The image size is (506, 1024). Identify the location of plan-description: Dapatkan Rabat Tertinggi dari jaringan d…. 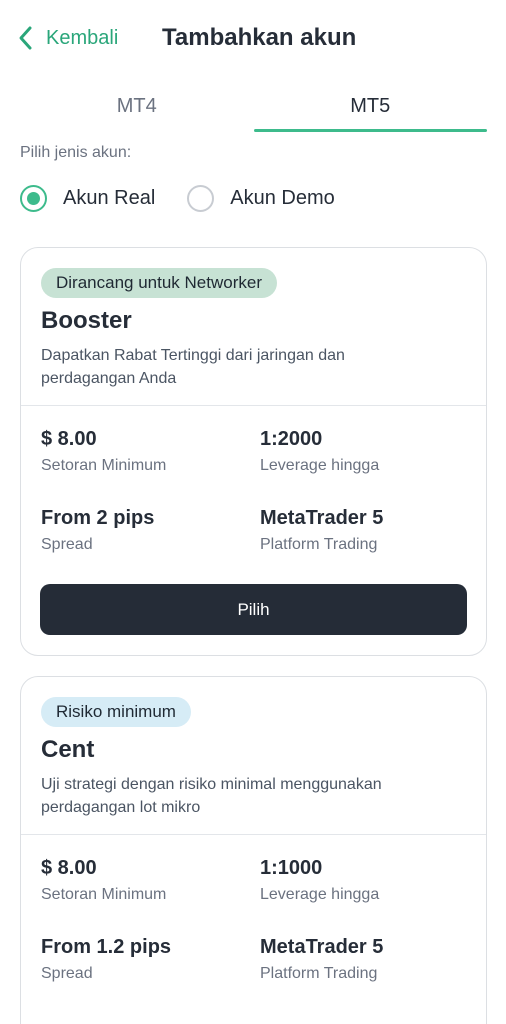
(193, 367).